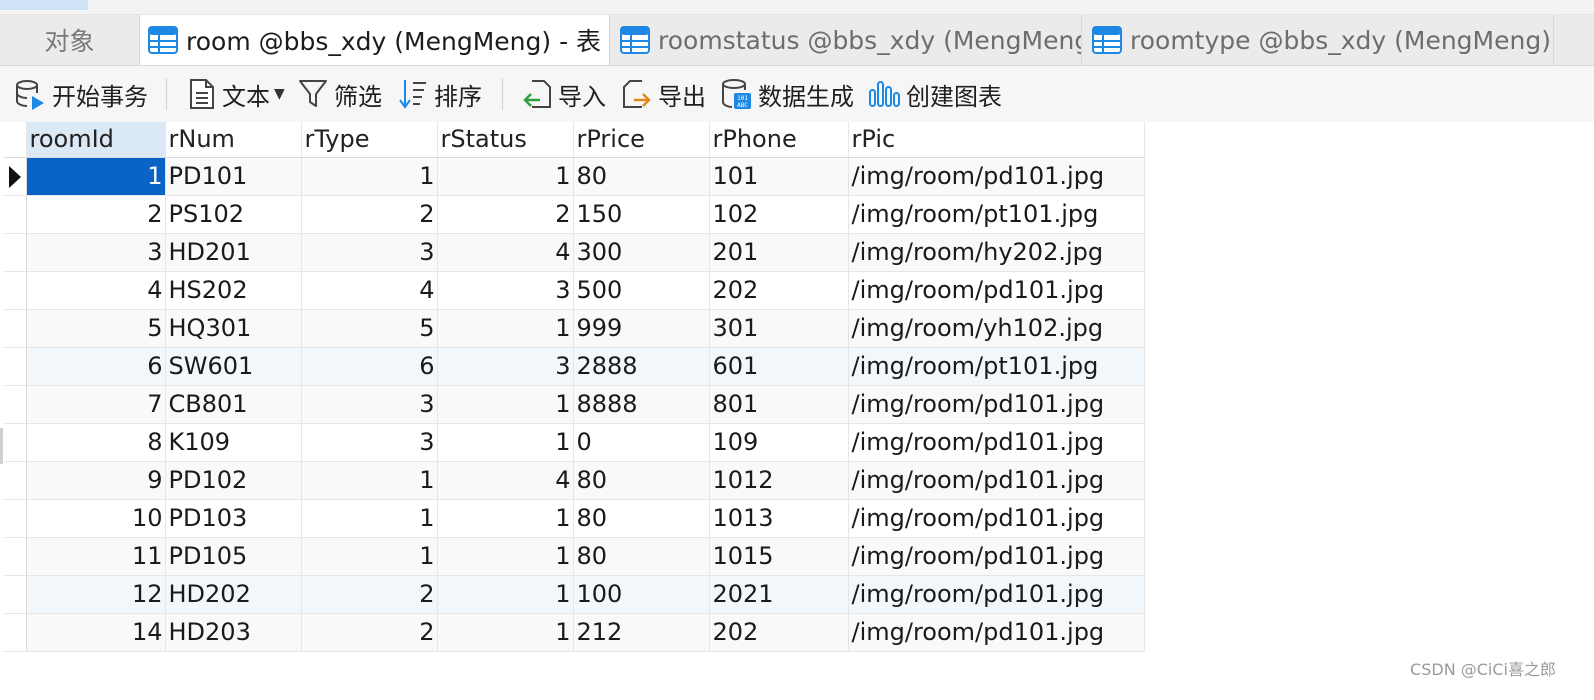 The width and height of the screenshot is (1594, 700). I want to click on cell-rPic: /img/room/pt101.jpg, so click(996, 214).